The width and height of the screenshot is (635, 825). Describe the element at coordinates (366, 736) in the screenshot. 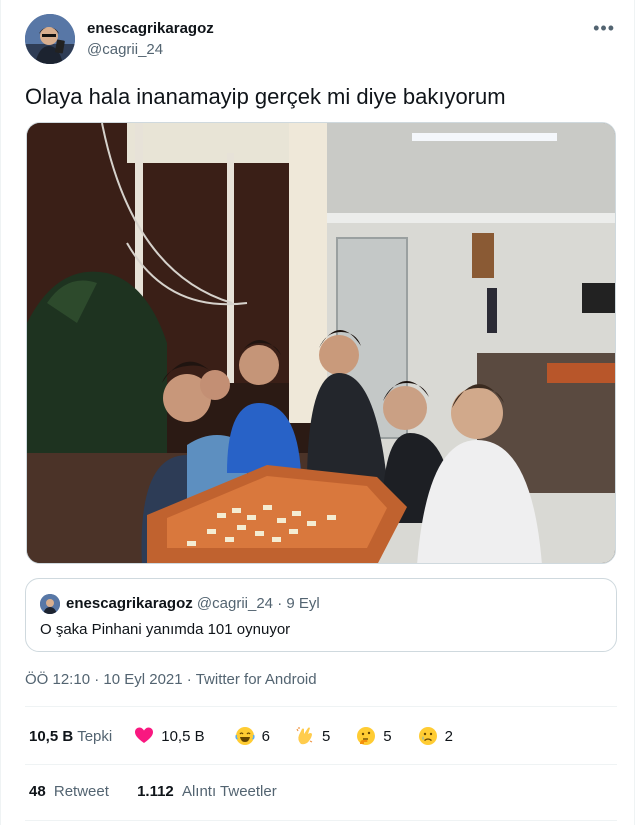

I see `thinking-face-icon` at that location.